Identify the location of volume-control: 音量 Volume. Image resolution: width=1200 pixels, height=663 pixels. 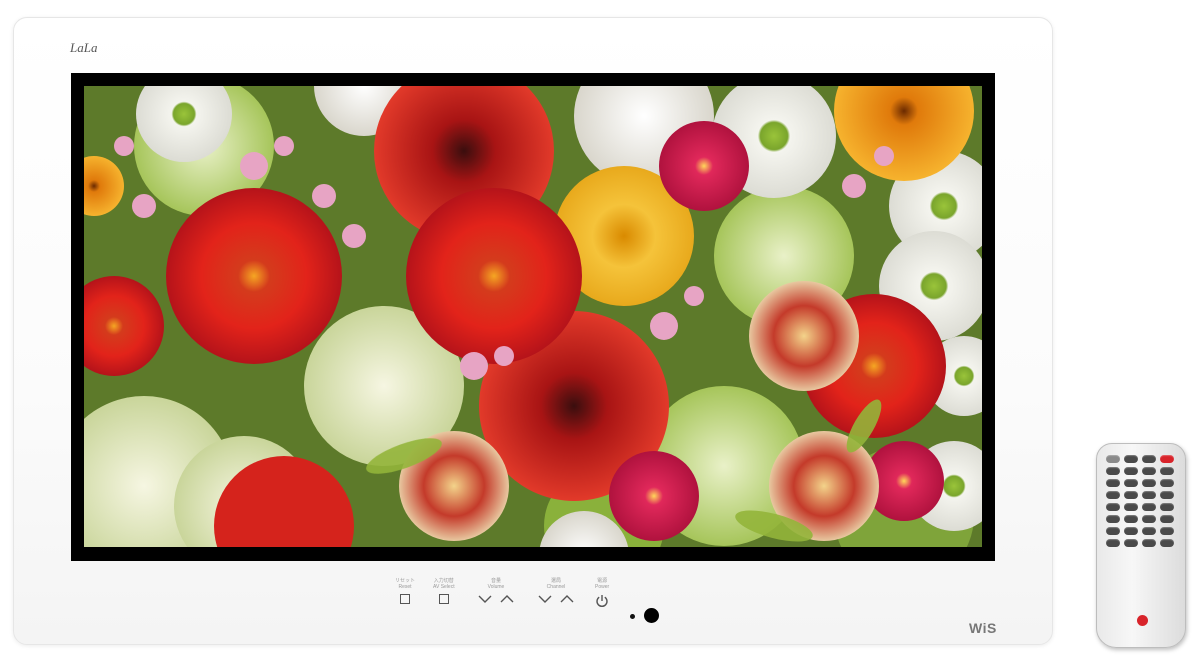
(496, 591).